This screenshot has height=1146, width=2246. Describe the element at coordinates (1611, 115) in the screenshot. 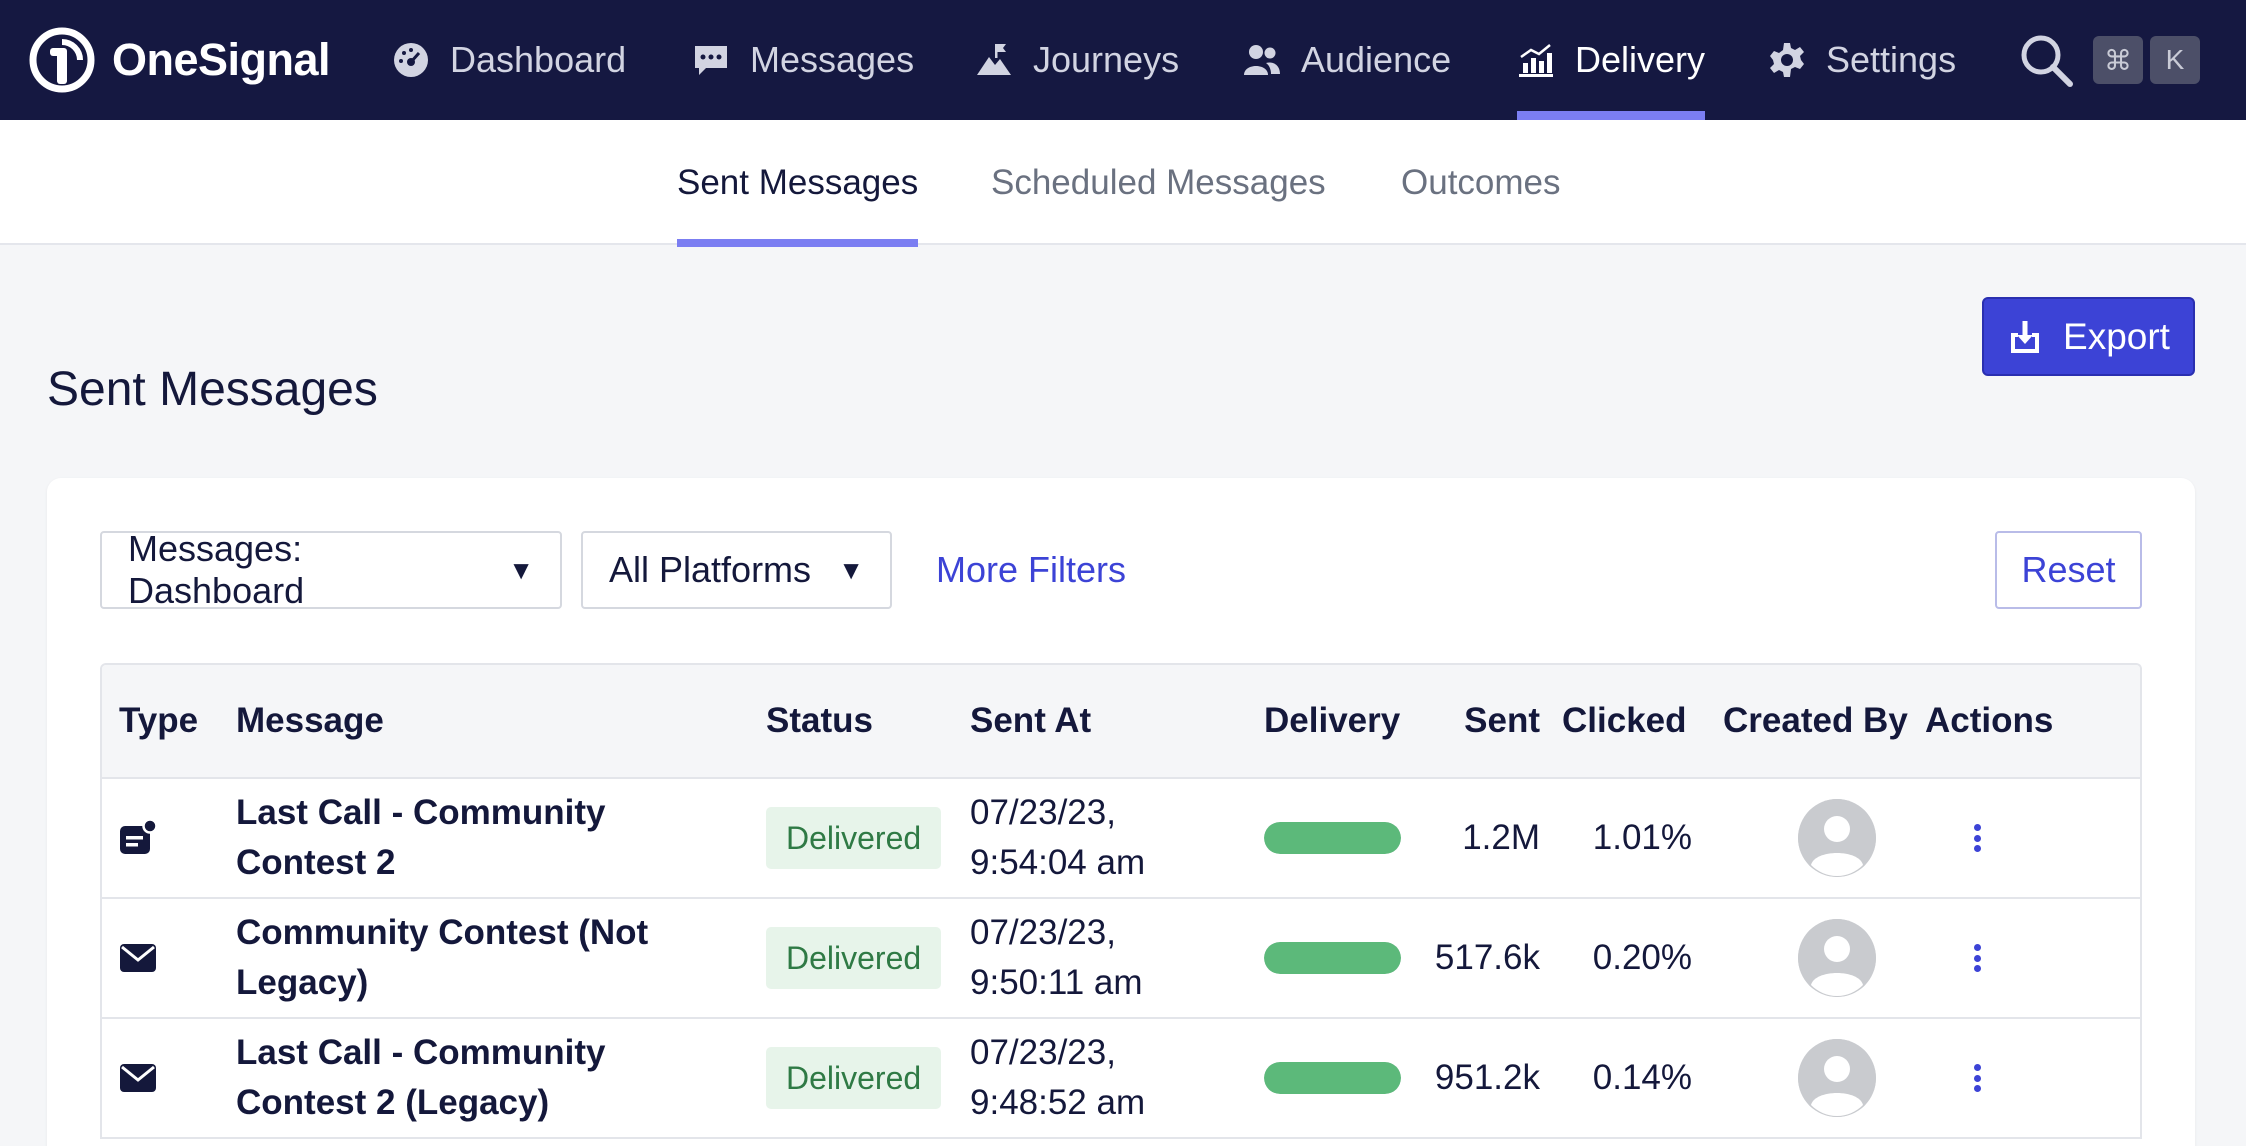

I see `nav-active-indicator` at that location.